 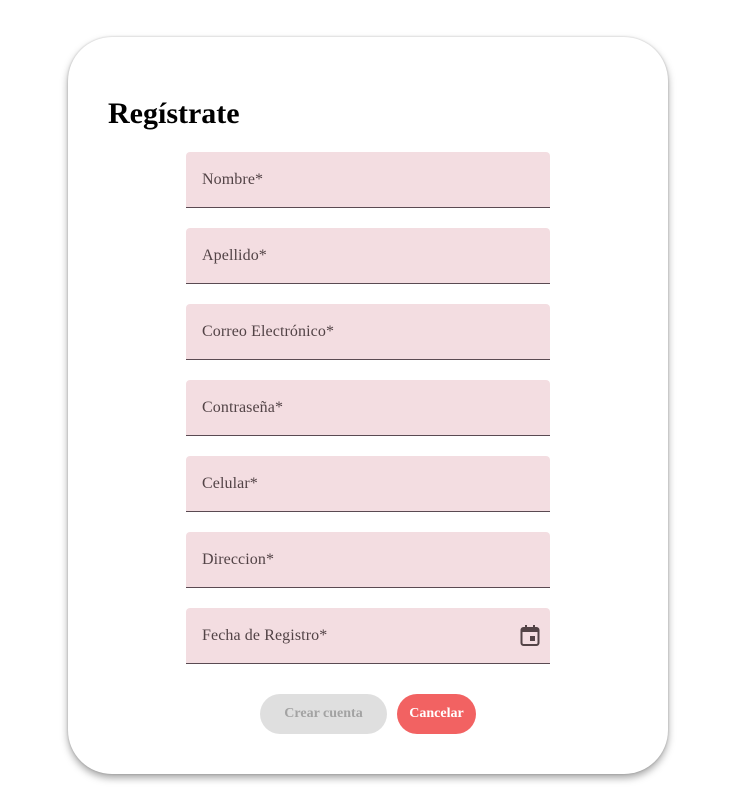 I want to click on apellido-input, so click(x=368, y=255).